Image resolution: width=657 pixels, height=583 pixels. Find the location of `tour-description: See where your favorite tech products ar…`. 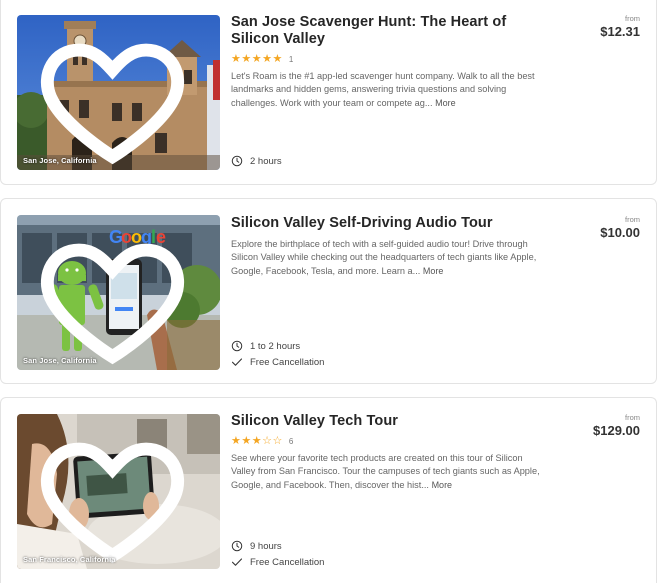

tour-description: See where your favorite tech products ar… is located at coordinates (389, 472).